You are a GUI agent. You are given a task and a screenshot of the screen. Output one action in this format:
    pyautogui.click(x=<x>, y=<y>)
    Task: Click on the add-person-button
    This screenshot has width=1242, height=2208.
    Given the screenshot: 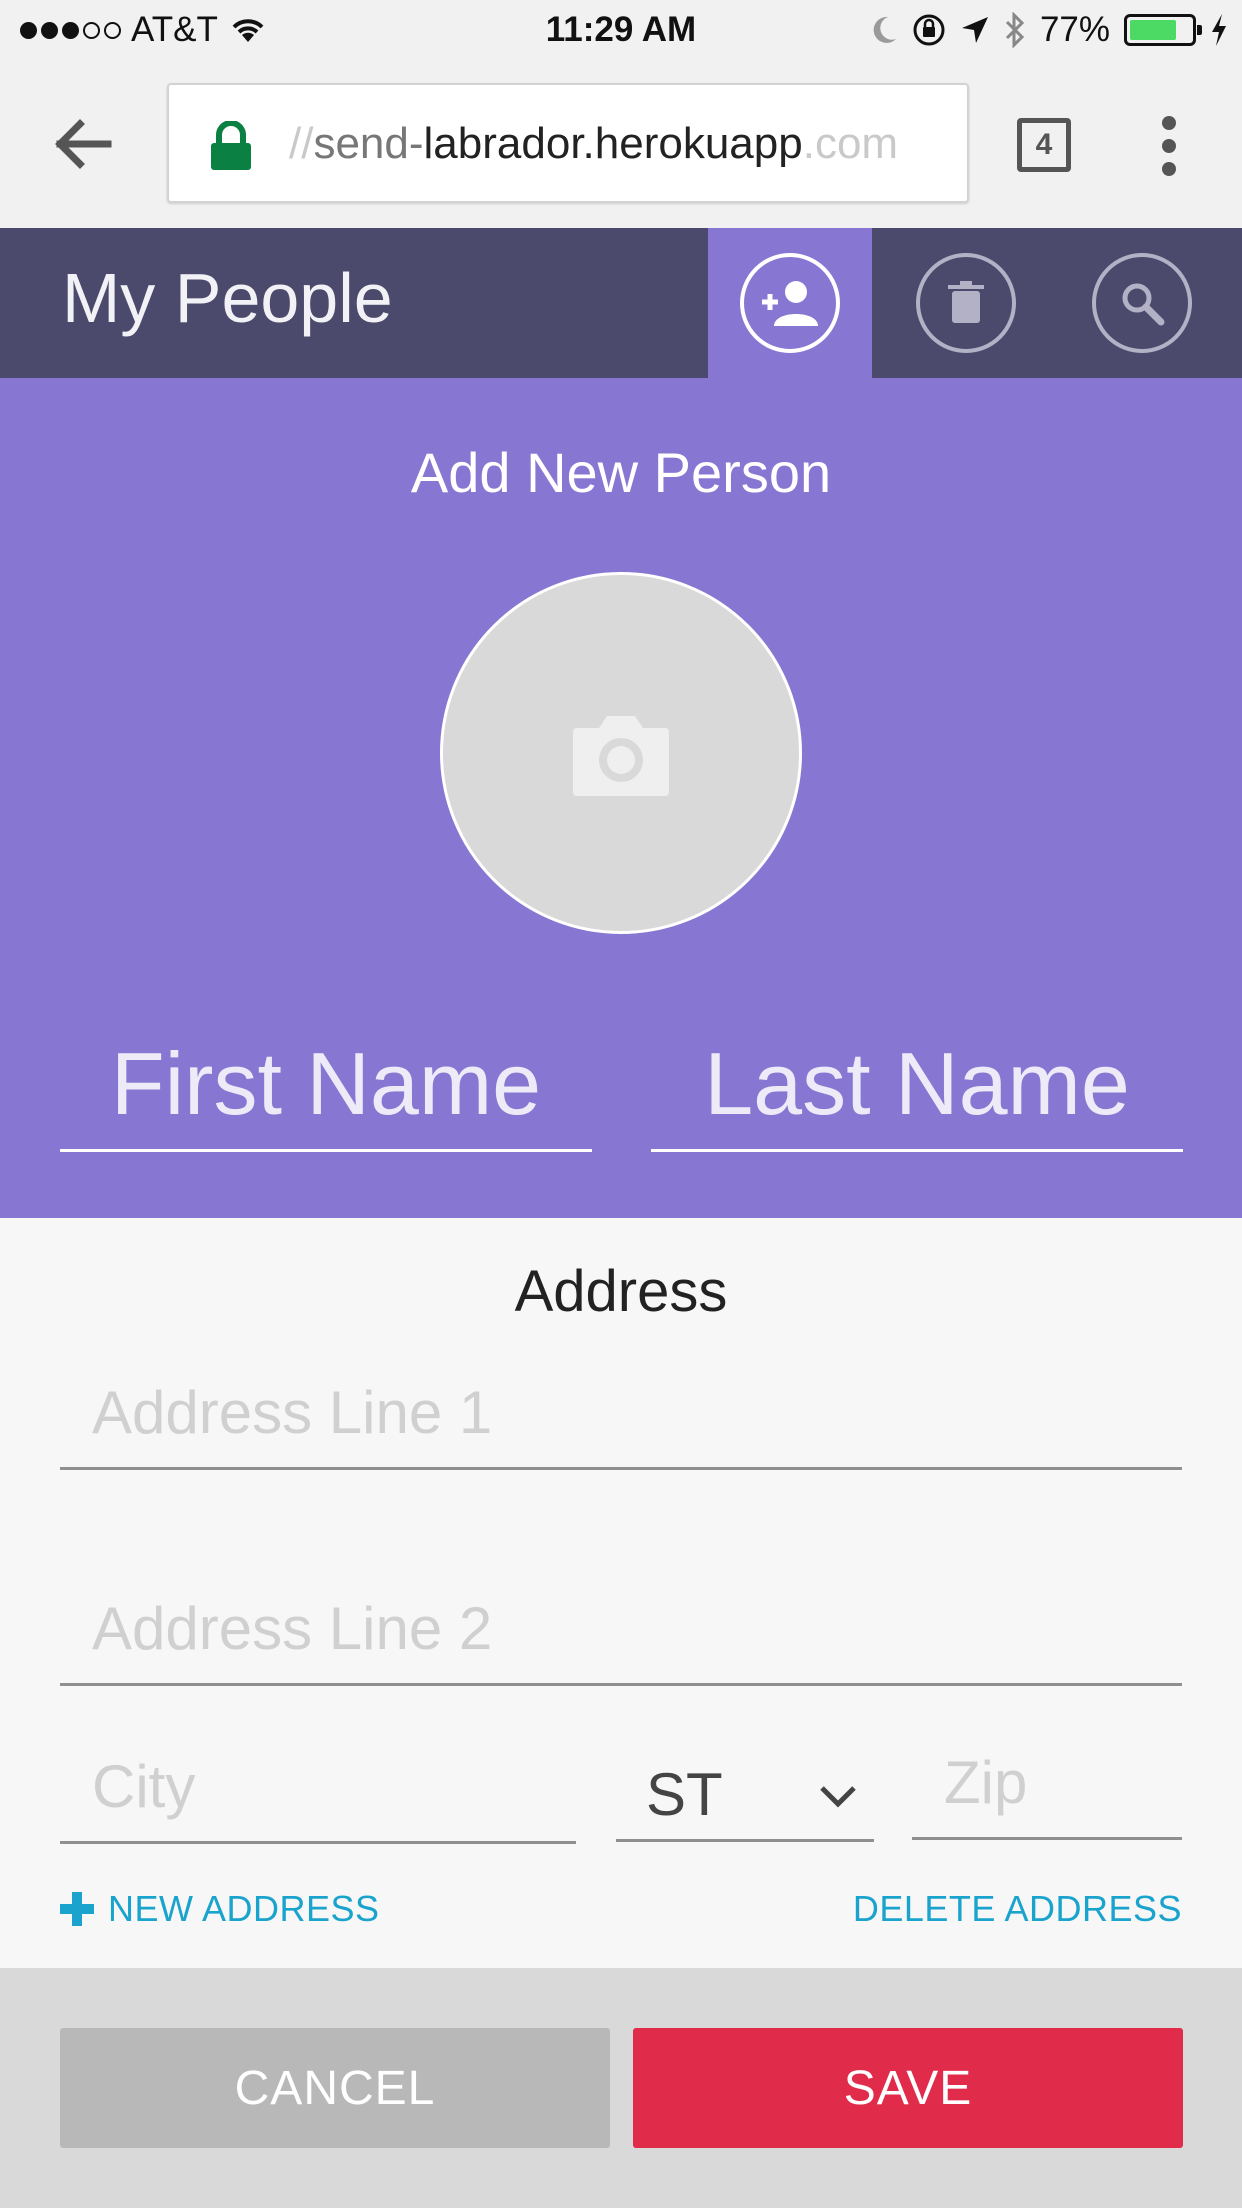 What is the action you would take?
    pyautogui.click(x=790, y=303)
    